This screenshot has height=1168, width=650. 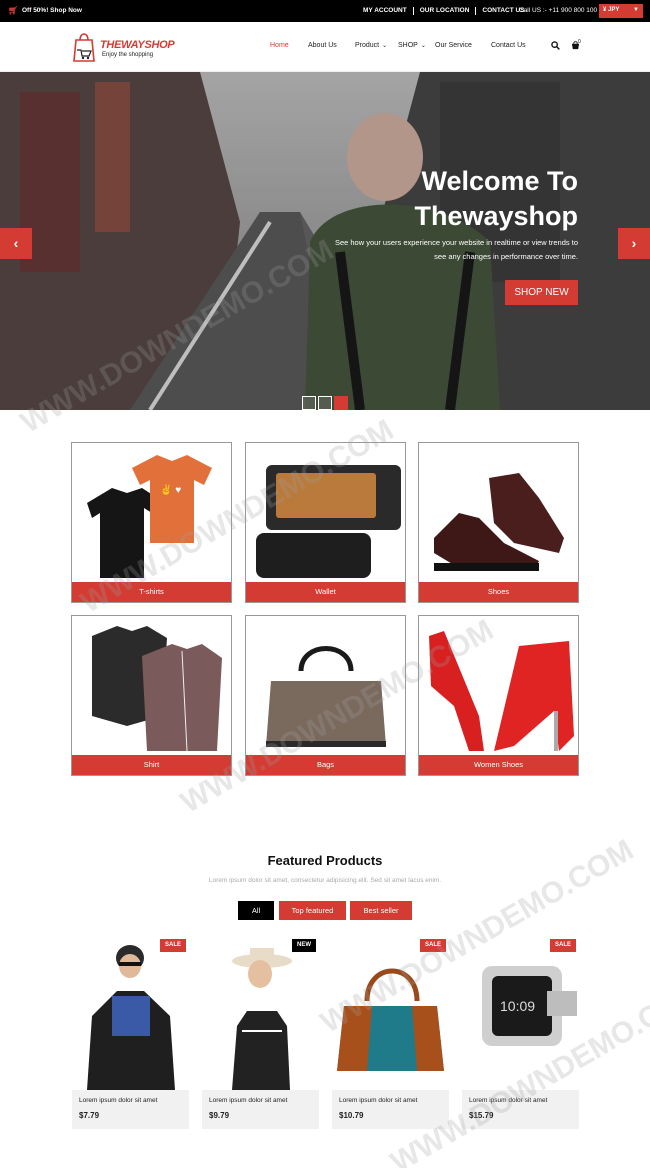 I want to click on nav-shop: SHOP ⌄, so click(x=412, y=45).